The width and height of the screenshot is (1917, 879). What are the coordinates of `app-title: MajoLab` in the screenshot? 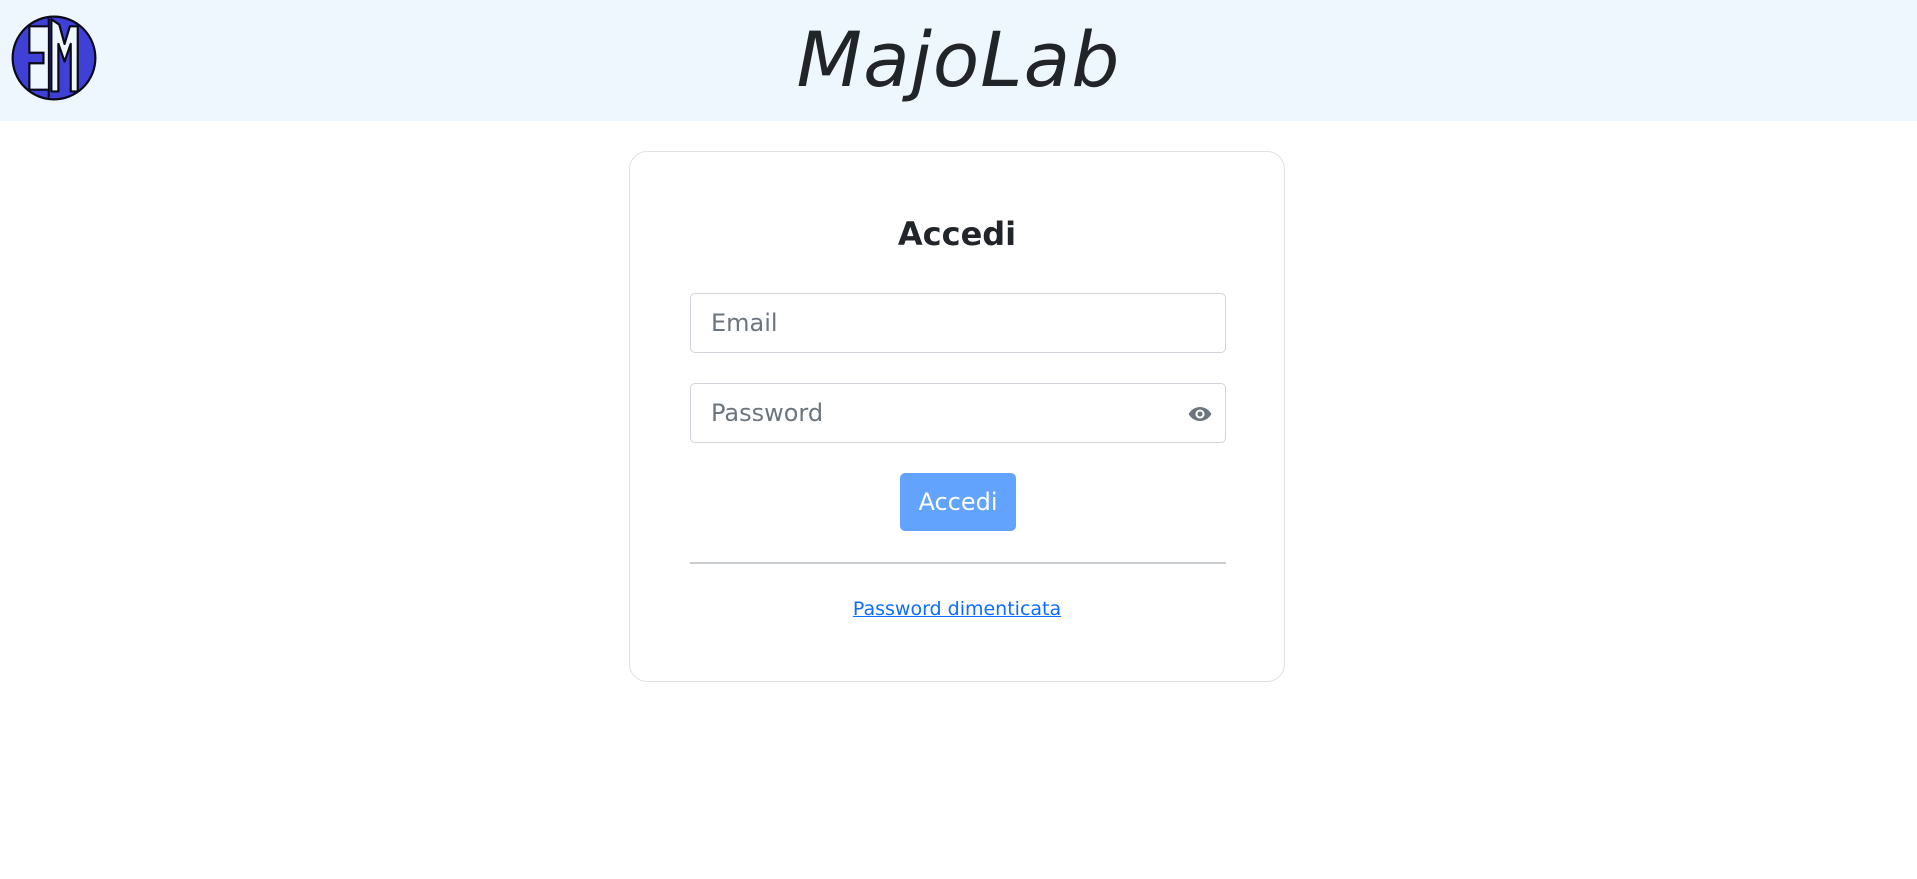 It's located at (958, 59).